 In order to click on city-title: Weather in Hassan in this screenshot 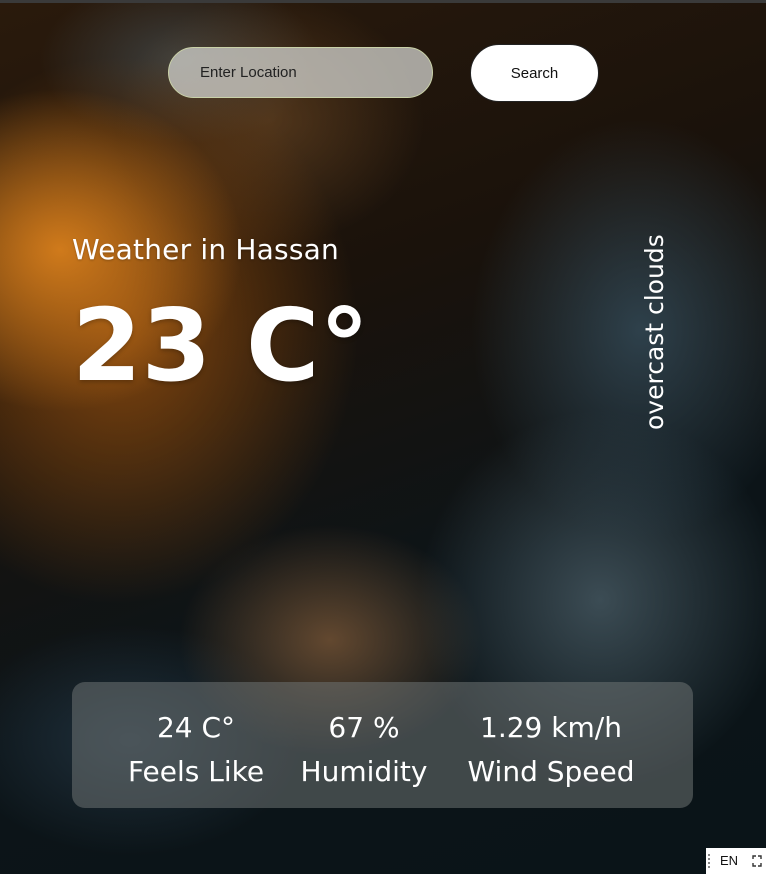, I will do `click(205, 249)`.